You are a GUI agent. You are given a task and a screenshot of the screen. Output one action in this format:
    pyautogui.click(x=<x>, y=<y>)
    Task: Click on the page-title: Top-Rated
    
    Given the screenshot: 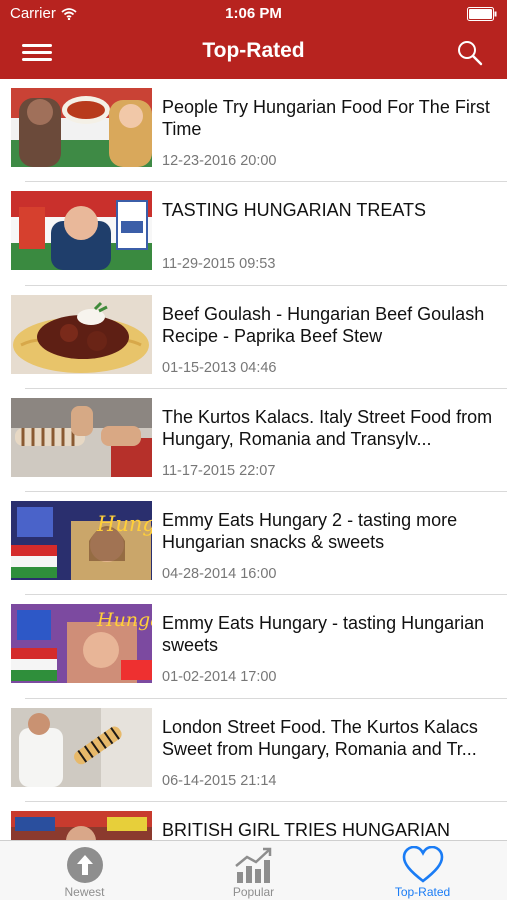 What is the action you would take?
    pyautogui.click(x=253, y=50)
    